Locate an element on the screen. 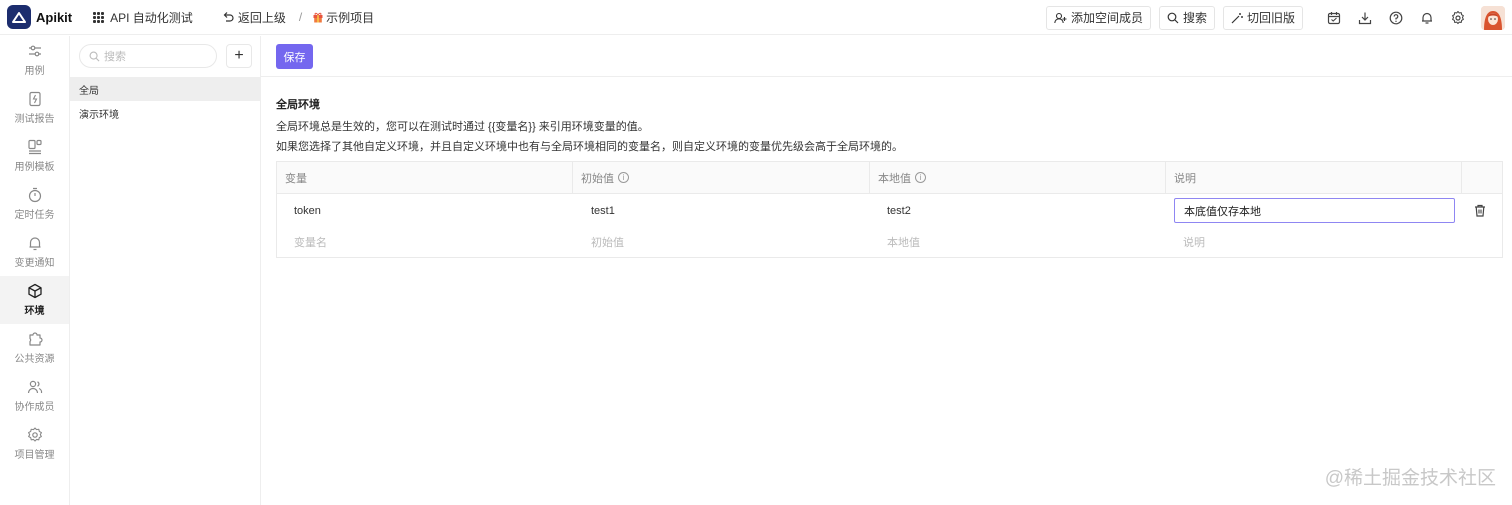  nav-label: 环境 is located at coordinates (34, 311).